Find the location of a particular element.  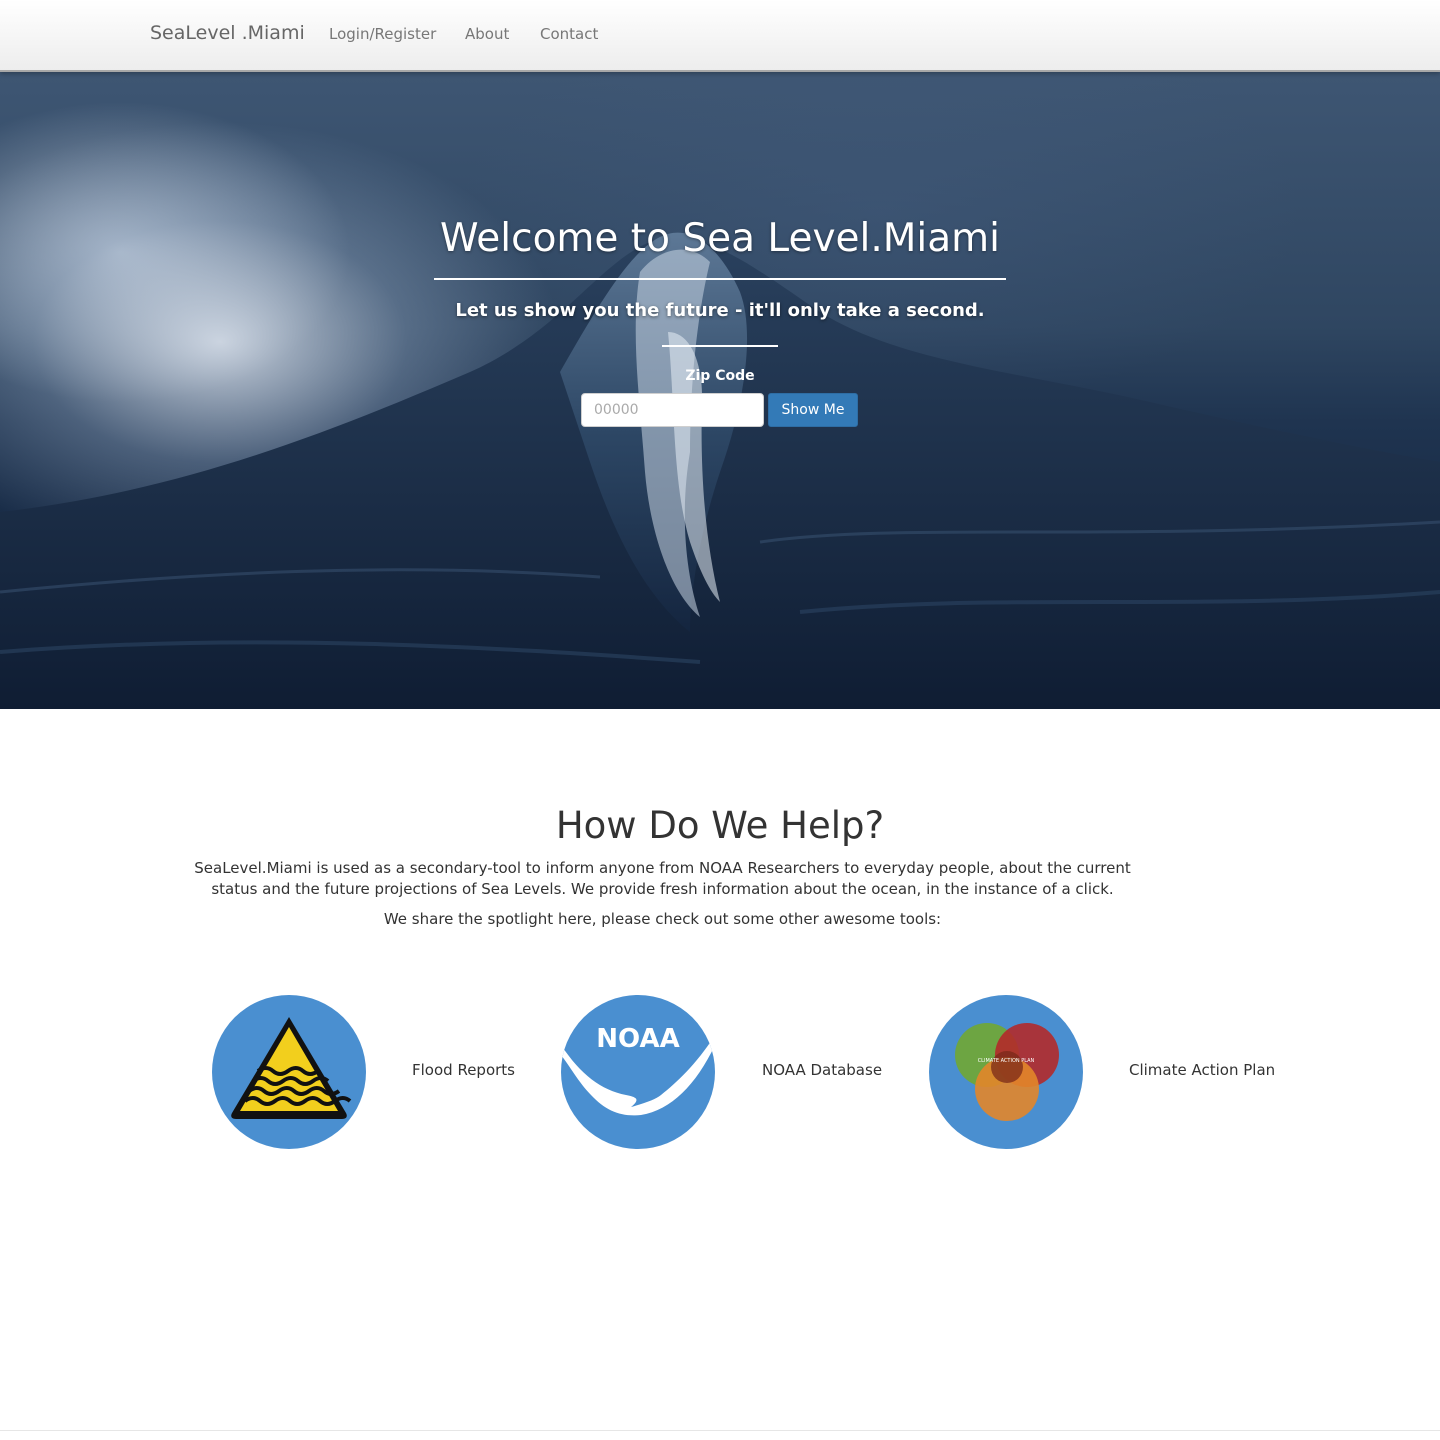

climate-venn-icon: CLIMATE ACTION PLAN is located at coordinates (1007, 1072).